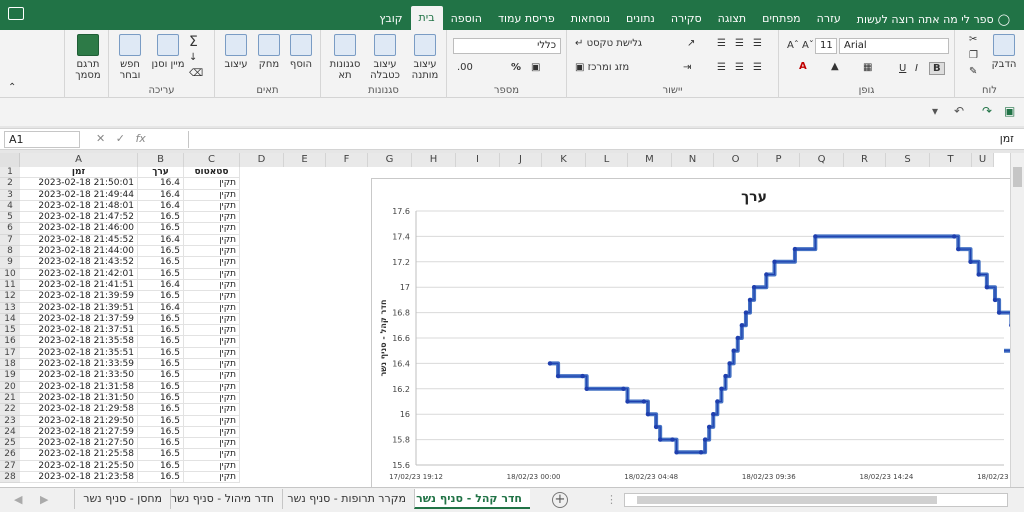 This screenshot has width=1024, height=512. I want to click on cell-time: 2023-02-18 21:47:52, so click(79, 217).